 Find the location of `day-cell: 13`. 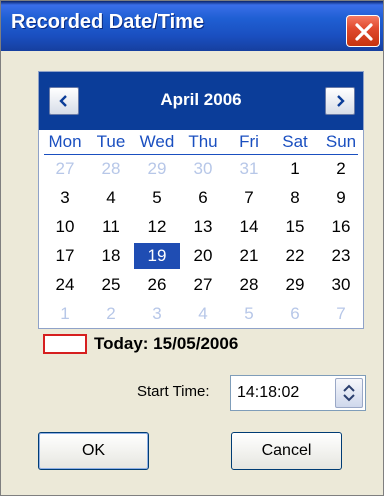

day-cell: 13 is located at coordinates (203, 227).